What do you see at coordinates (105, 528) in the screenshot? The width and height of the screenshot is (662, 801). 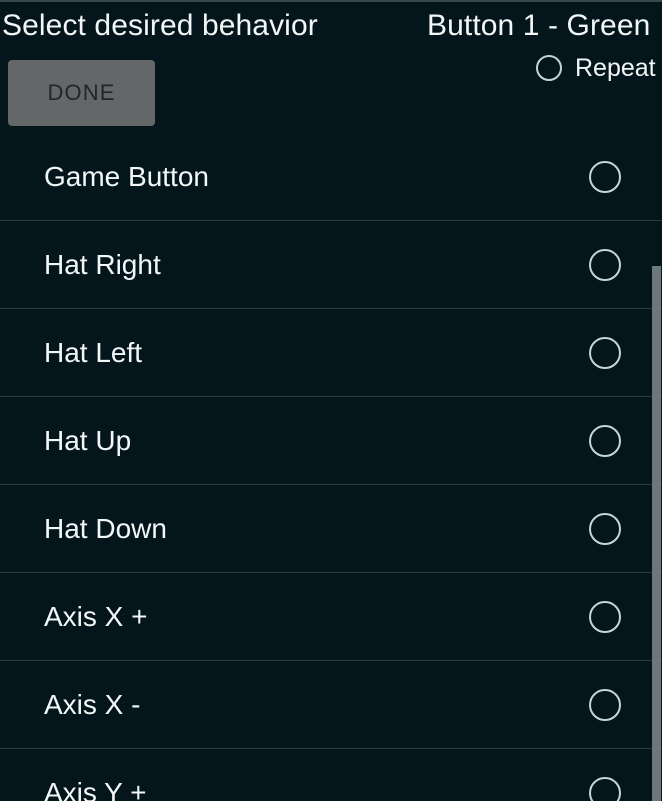 I see `list-item-label: Hat Down` at bounding box center [105, 528].